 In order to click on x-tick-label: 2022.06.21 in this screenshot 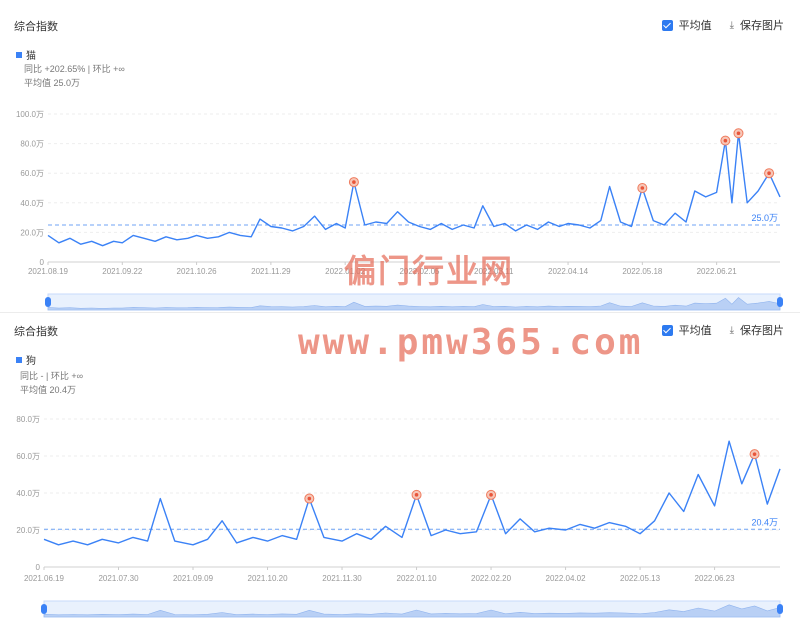, I will do `click(717, 271)`.